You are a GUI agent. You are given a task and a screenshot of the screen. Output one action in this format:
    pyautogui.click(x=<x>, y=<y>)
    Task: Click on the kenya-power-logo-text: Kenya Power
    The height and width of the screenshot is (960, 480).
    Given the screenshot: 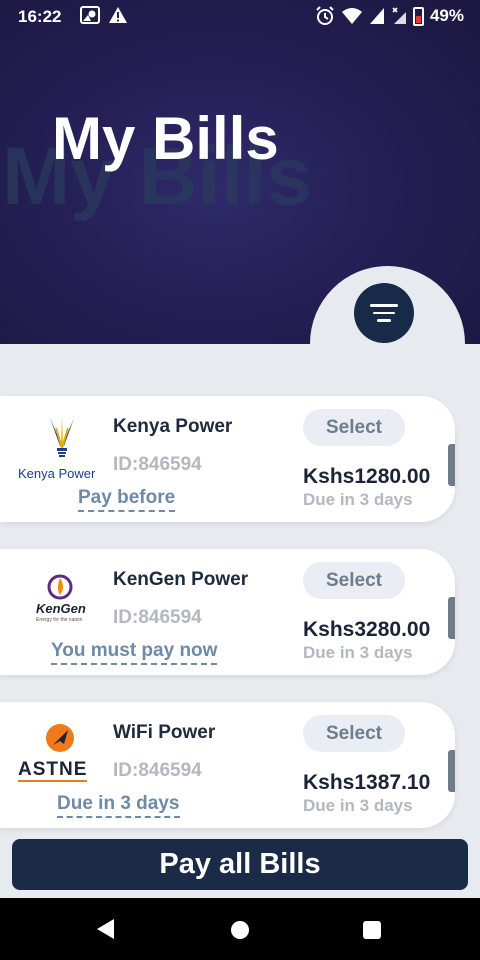 What is the action you would take?
    pyautogui.click(x=57, y=473)
    